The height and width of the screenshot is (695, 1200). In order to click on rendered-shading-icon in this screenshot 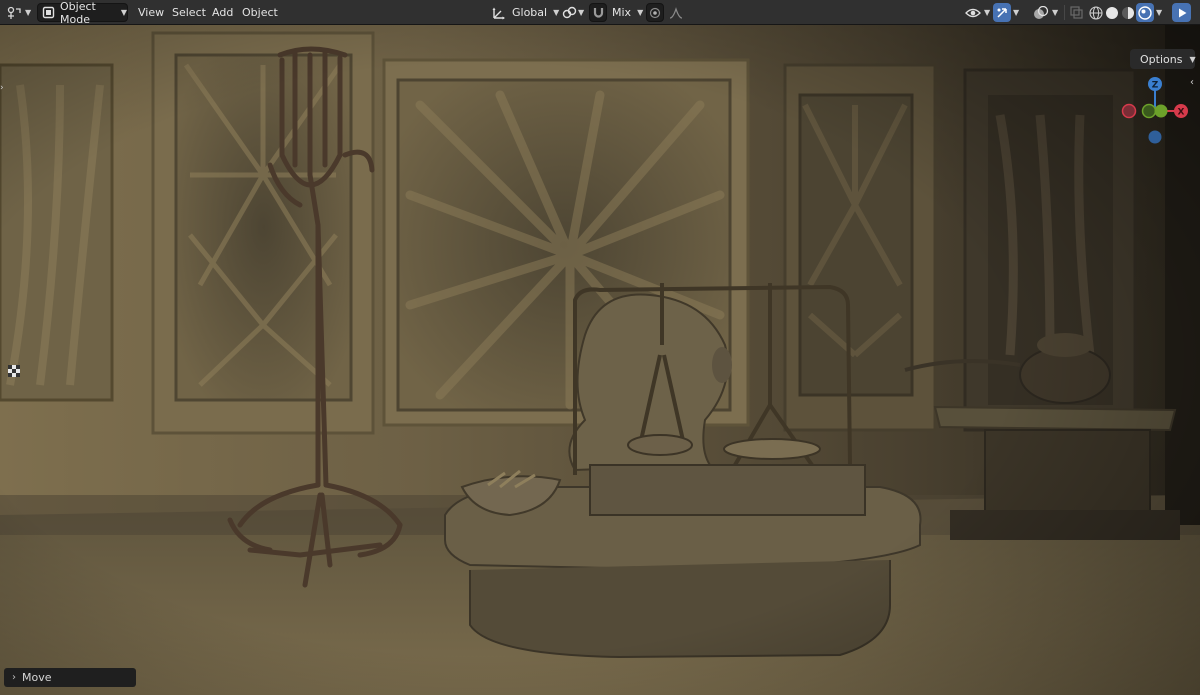, I will do `click(1145, 12)`.